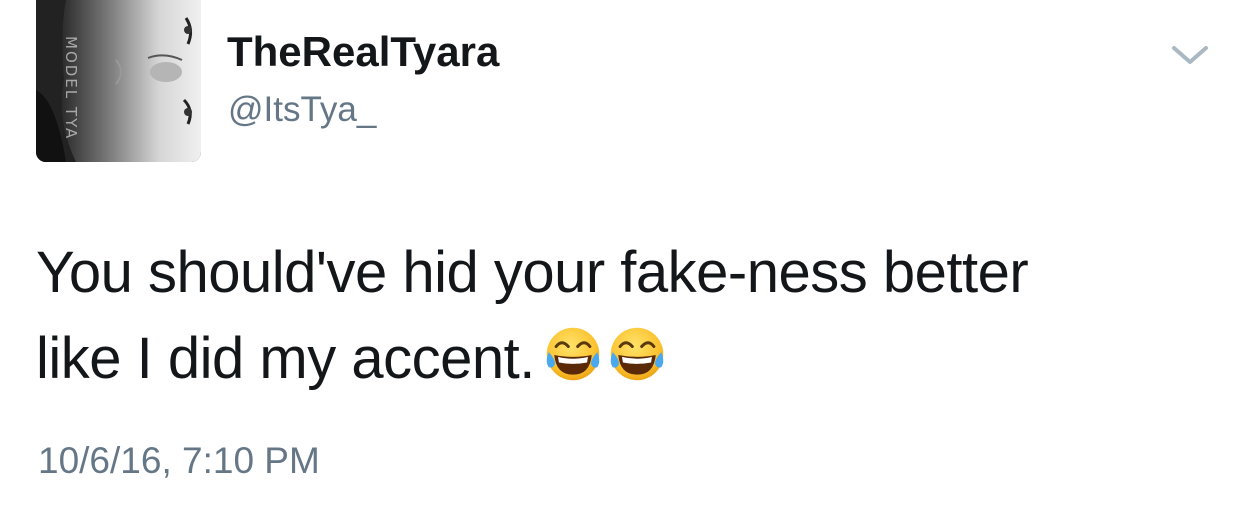  Describe the element at coordinates (285, 358) in the screenshot. I see `tweet-text-segment: like I did my accent.` at that location.